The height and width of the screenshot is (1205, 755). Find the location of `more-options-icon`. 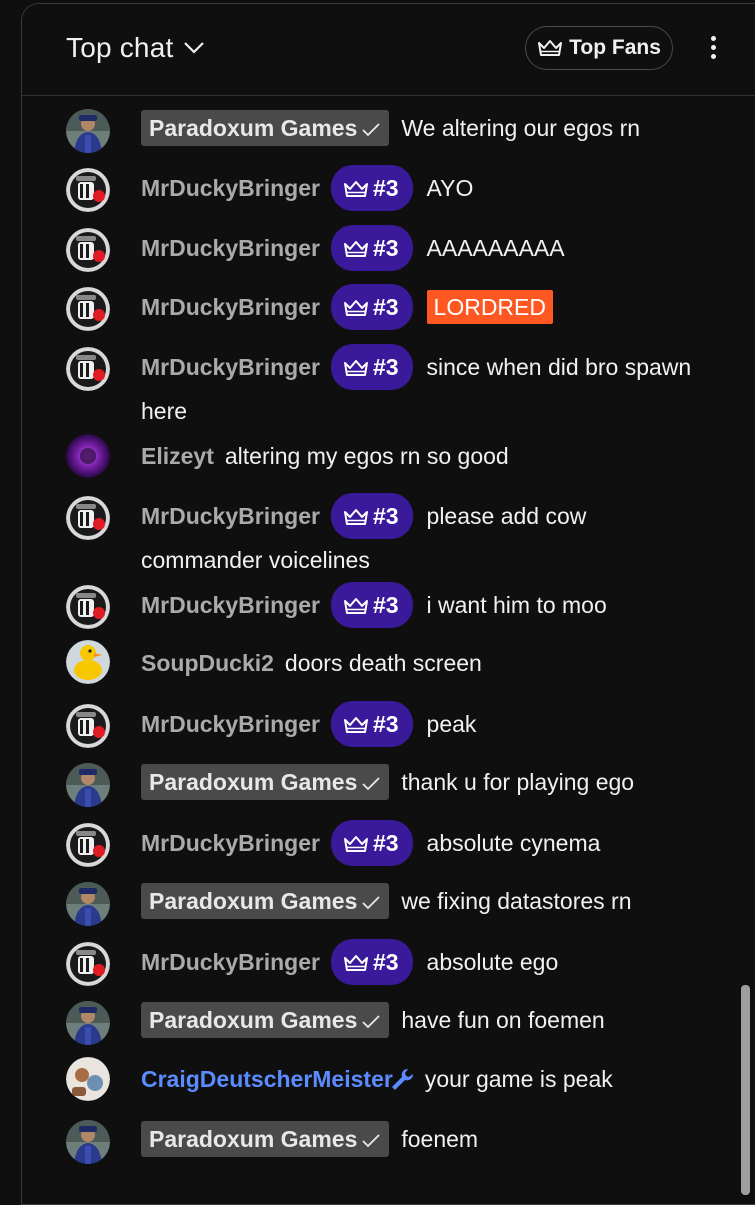

more-options-icon is located at coordinates (713, 50).